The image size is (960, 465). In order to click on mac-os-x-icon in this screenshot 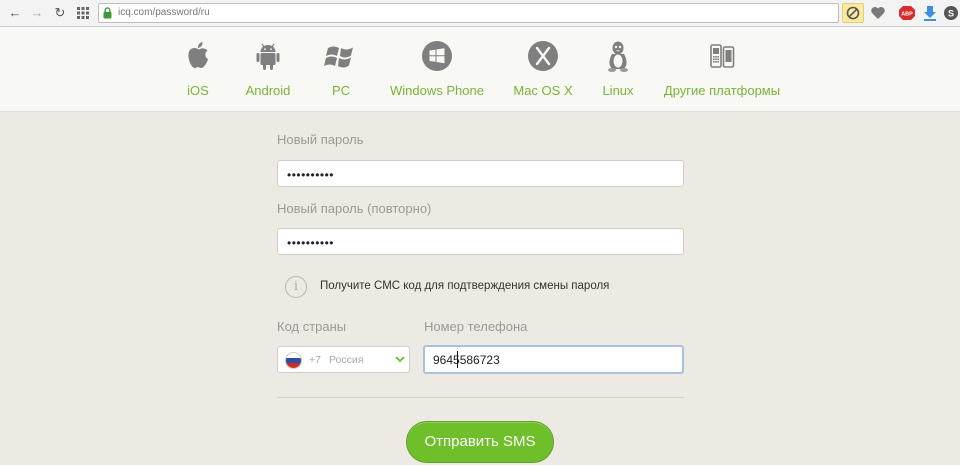, I will do `click(543, 56)`.